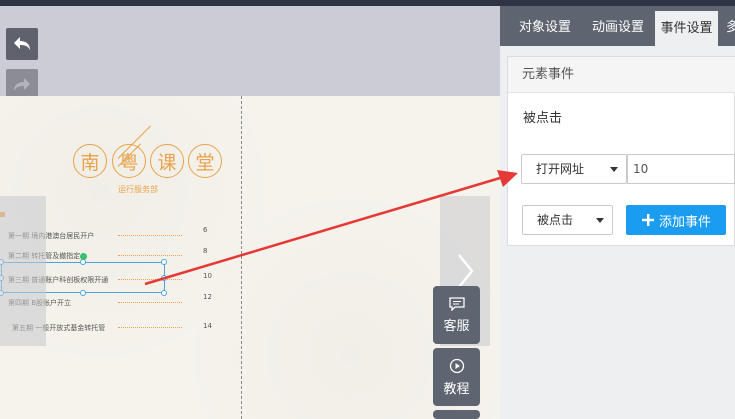 This screenshot has height=419, width=735. I want to click on list-item-page: 6, so click(205, 230).